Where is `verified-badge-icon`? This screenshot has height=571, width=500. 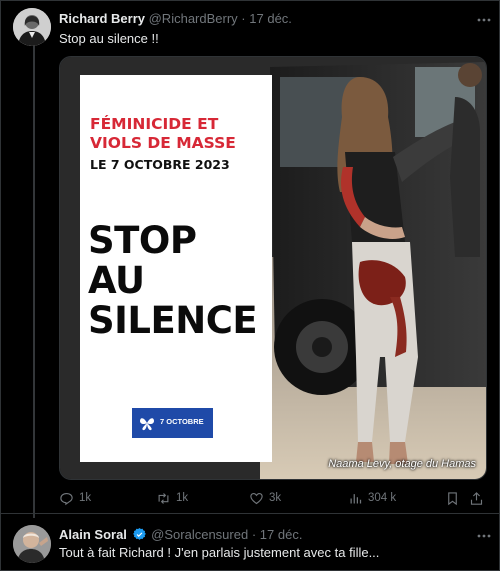 verified-badge-icon is located at coordinates (139, 534).